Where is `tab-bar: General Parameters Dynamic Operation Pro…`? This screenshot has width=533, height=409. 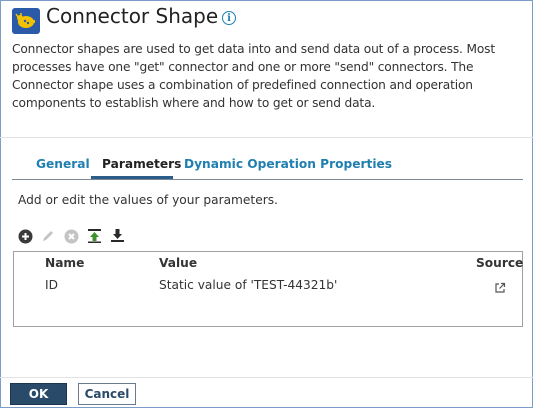
tab-bar: General Parameters Dynamic Operation Pro… is located at coordinates (267, 166).